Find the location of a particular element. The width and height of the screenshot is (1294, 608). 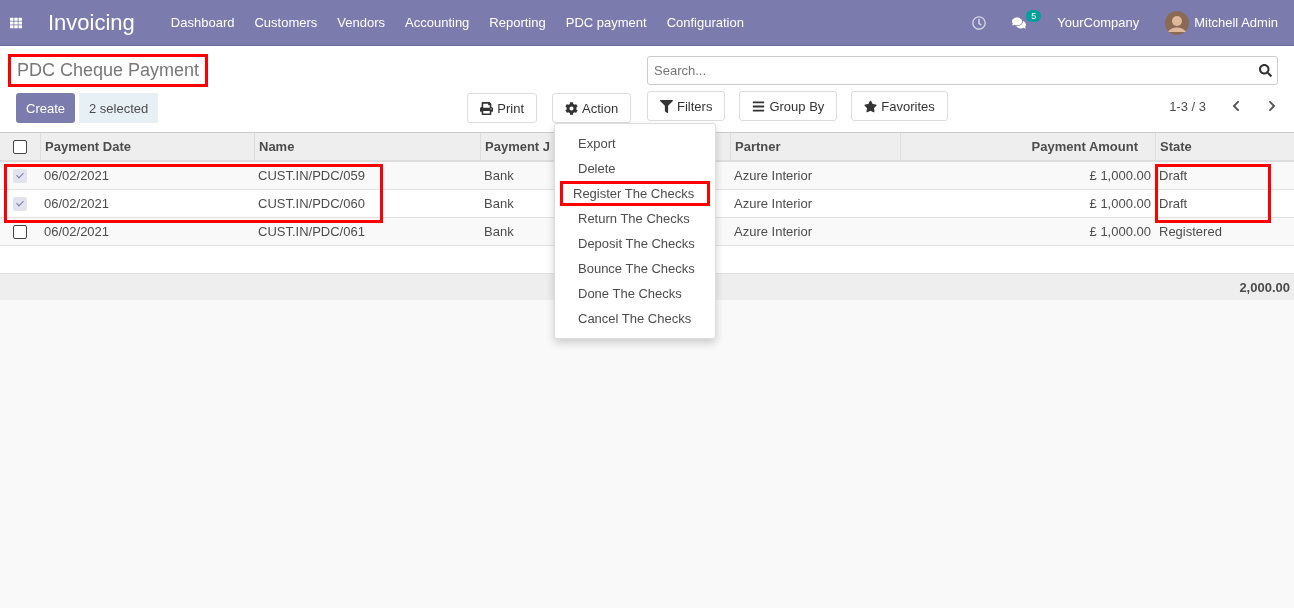

menu-item: Configuration is located at coordinates (705, 22).